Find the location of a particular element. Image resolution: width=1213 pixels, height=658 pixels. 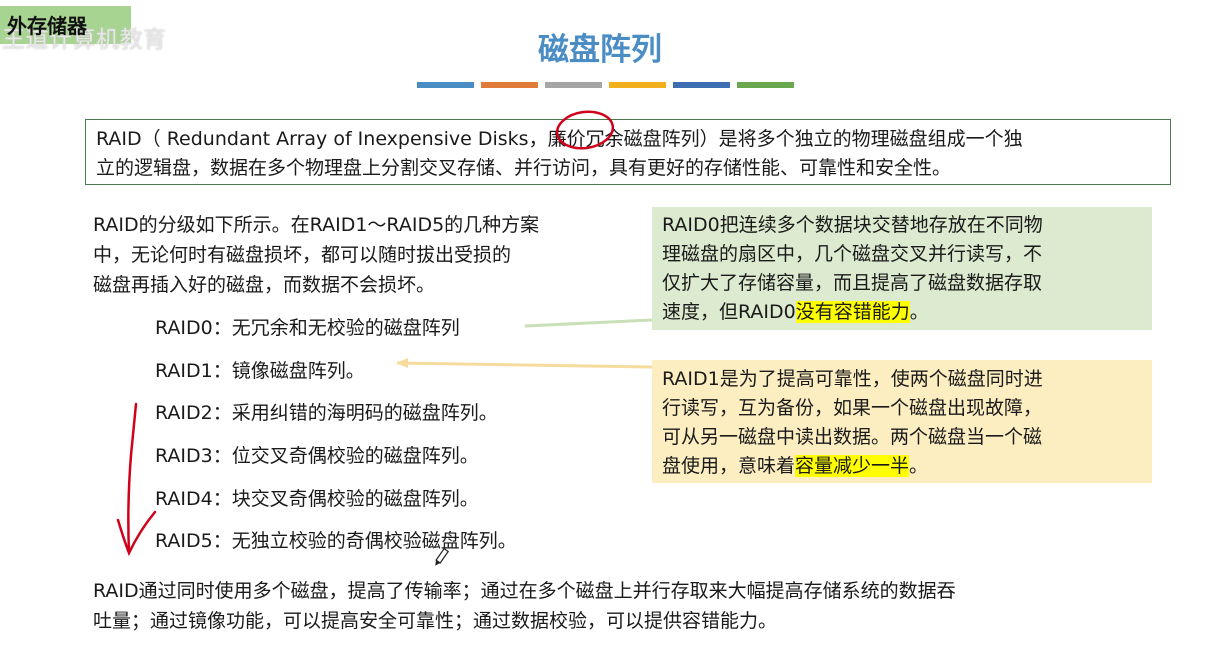

raid1-connector-arrowhead is located at coordinates (402, 363).